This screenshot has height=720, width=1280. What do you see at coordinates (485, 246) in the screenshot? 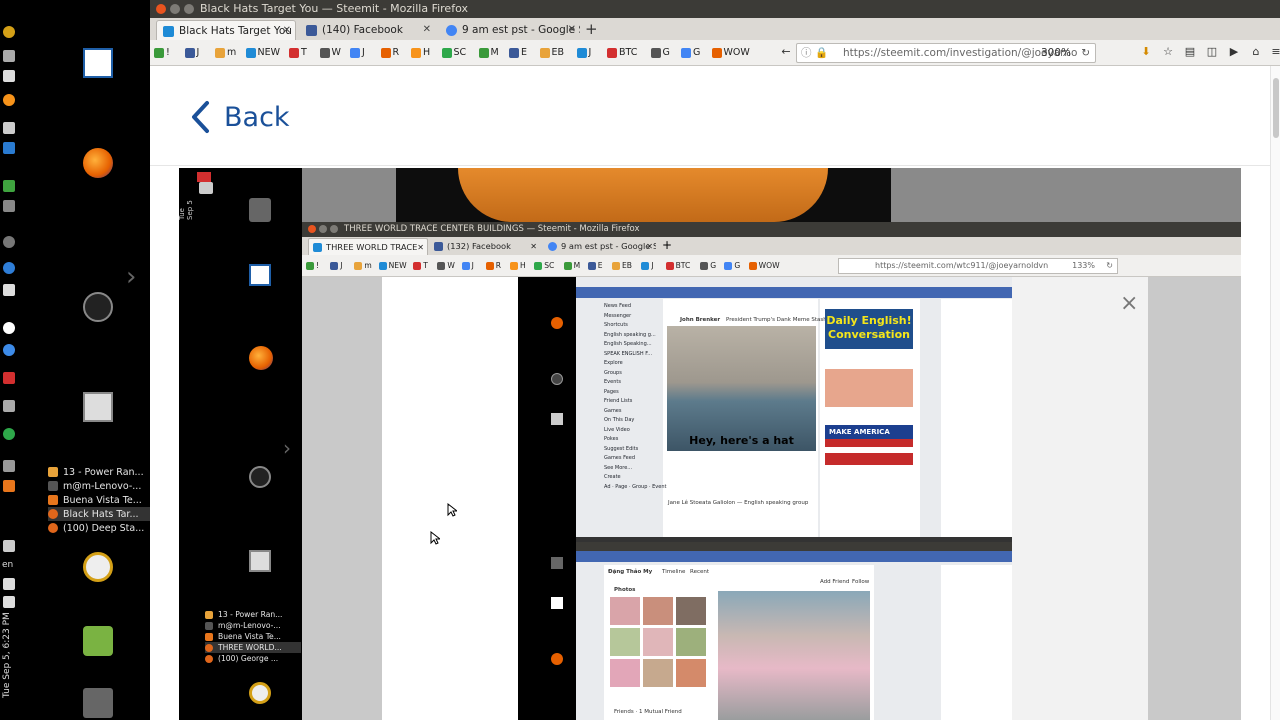
I see `nested-tab: (132) Facebook ✕` at bounding box center [485, 246].